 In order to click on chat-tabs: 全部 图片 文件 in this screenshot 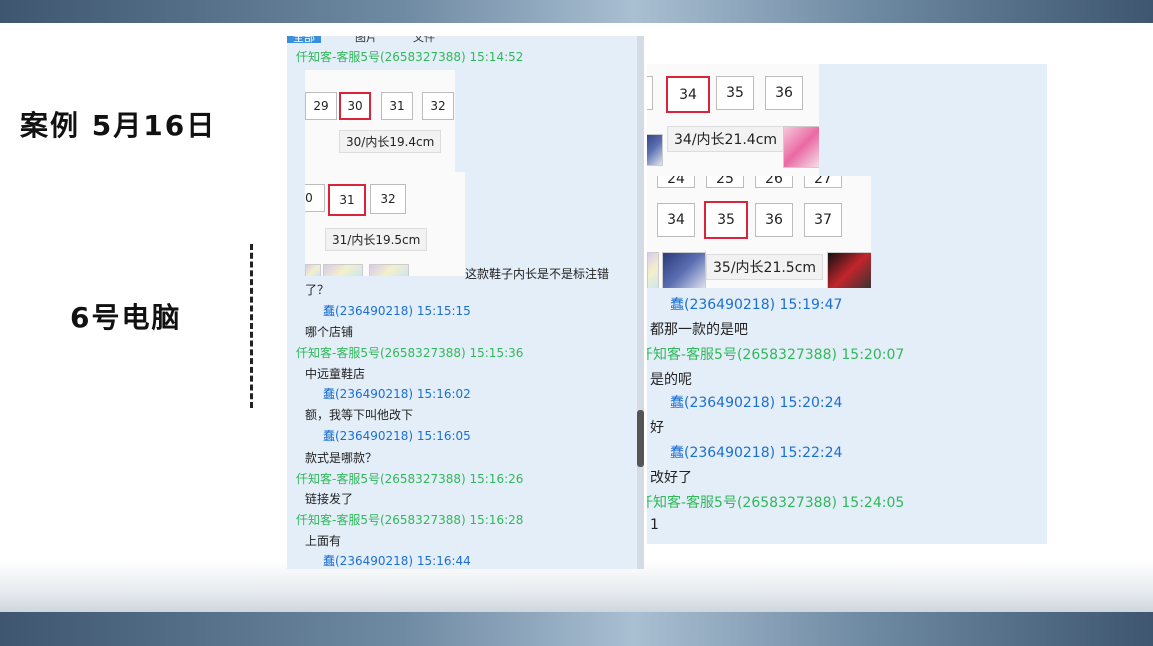, I will do `click(465, 40)`.